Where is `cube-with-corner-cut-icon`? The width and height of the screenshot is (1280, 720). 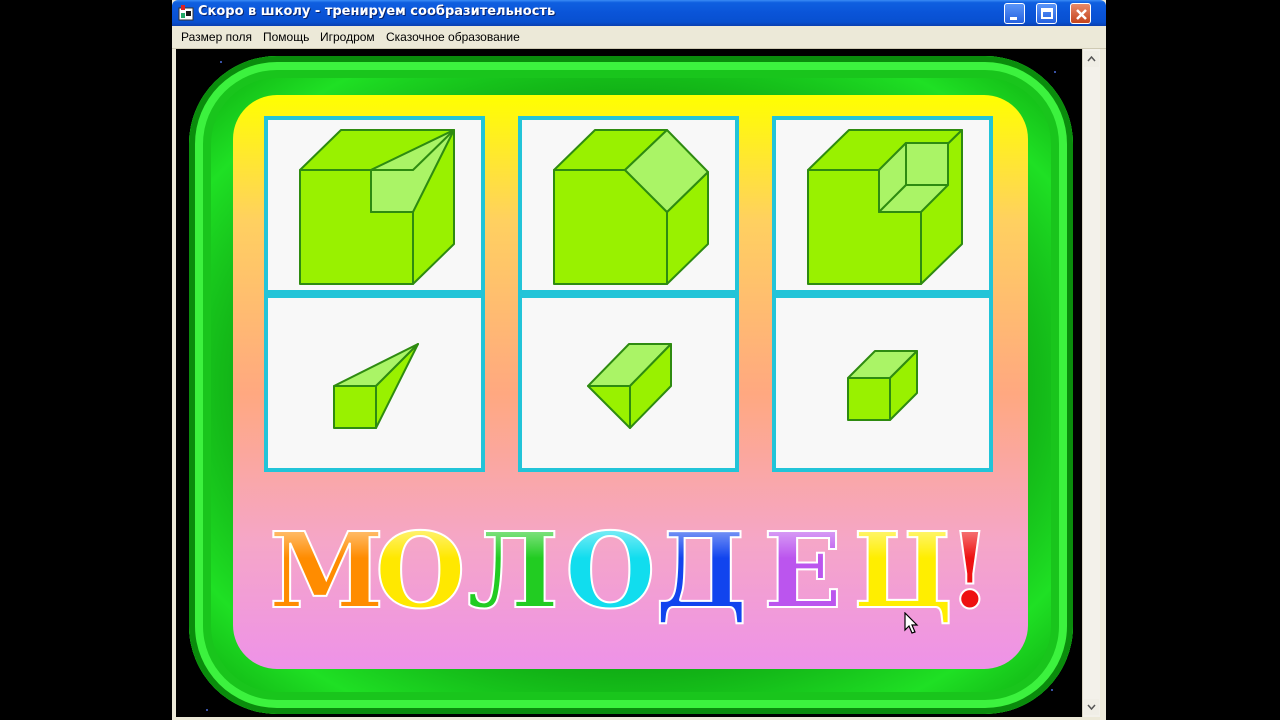
cube-with-corner-cut-icon is located at coordinates (631, 207).